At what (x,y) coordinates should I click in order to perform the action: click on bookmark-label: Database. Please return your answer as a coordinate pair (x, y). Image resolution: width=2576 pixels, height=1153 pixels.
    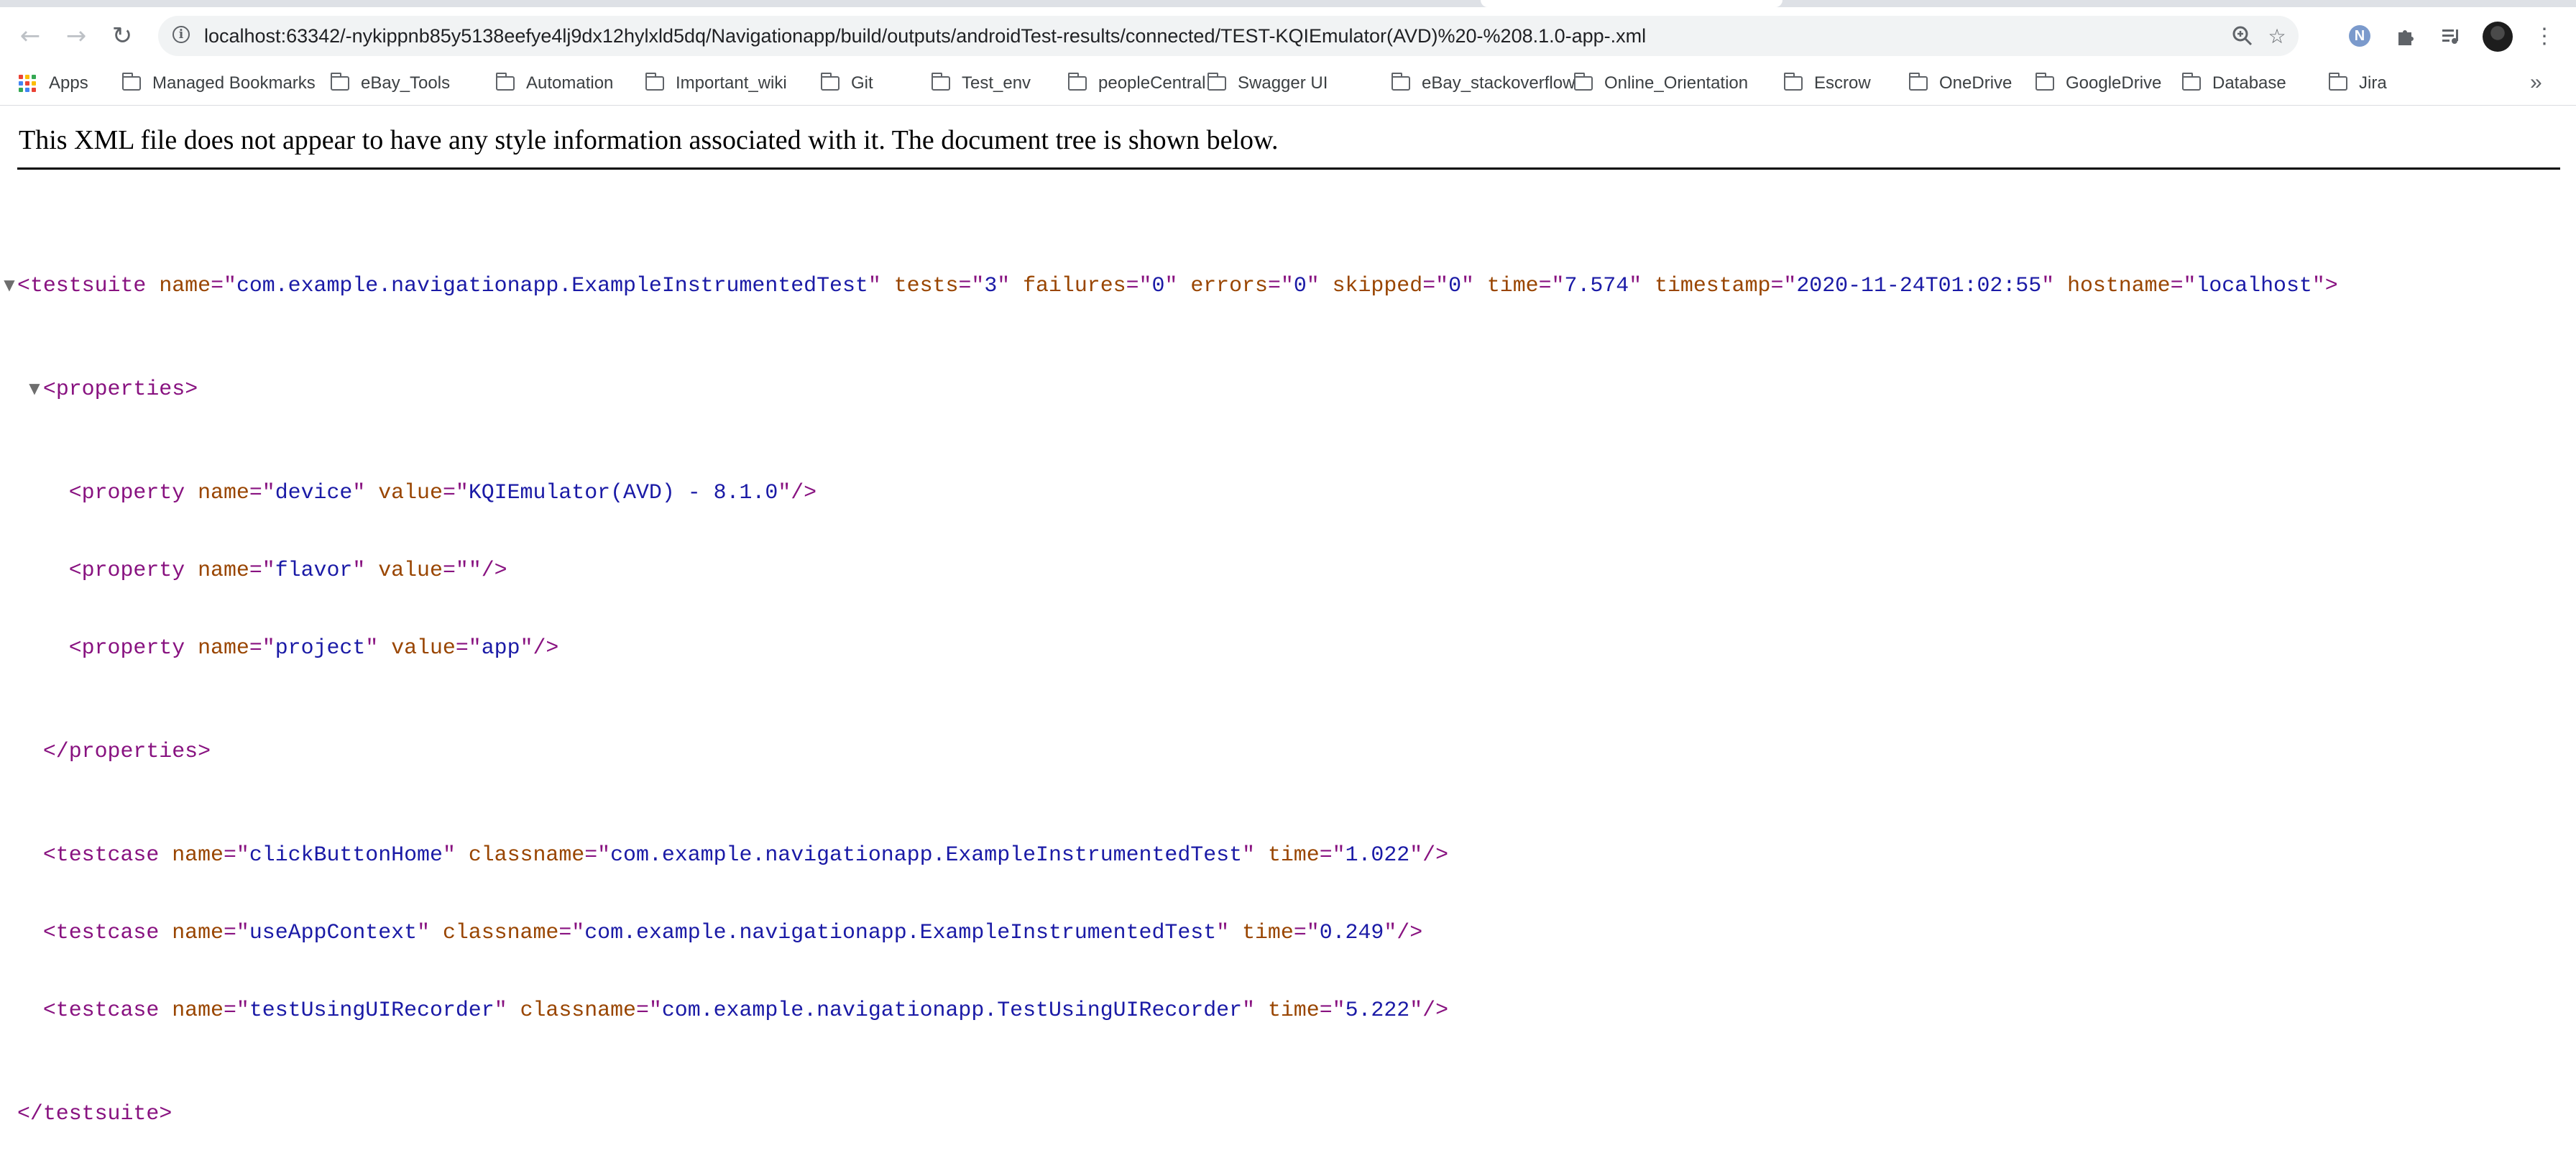
    Looking at the image, I should click on (2249, 83).